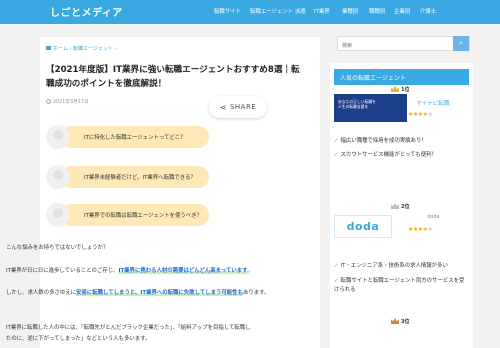 Image resolution: width=500 pixels, height=348 pixels. I want to click on feature-text: スカウトサービス機能がとっても便利！, so click(388, 155).